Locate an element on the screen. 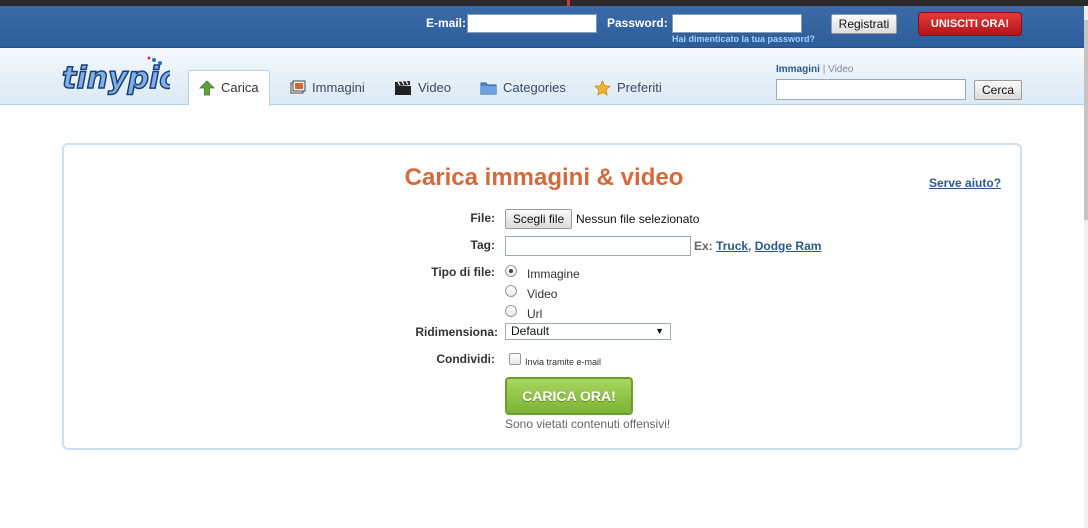 Image resolution: width=1088 pixels, height=528 pixels. resize-select: Default ▼ is located at coordinates (588, 331).